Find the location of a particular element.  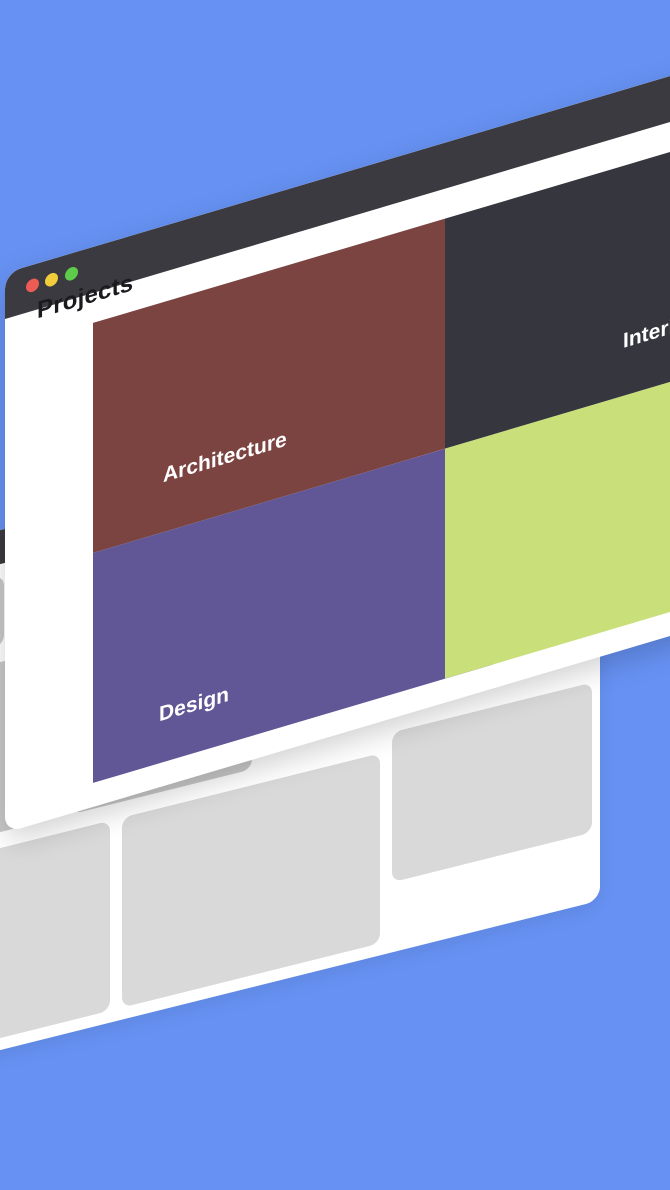

tile-label: Architecture is located at coordinates (225, 457).